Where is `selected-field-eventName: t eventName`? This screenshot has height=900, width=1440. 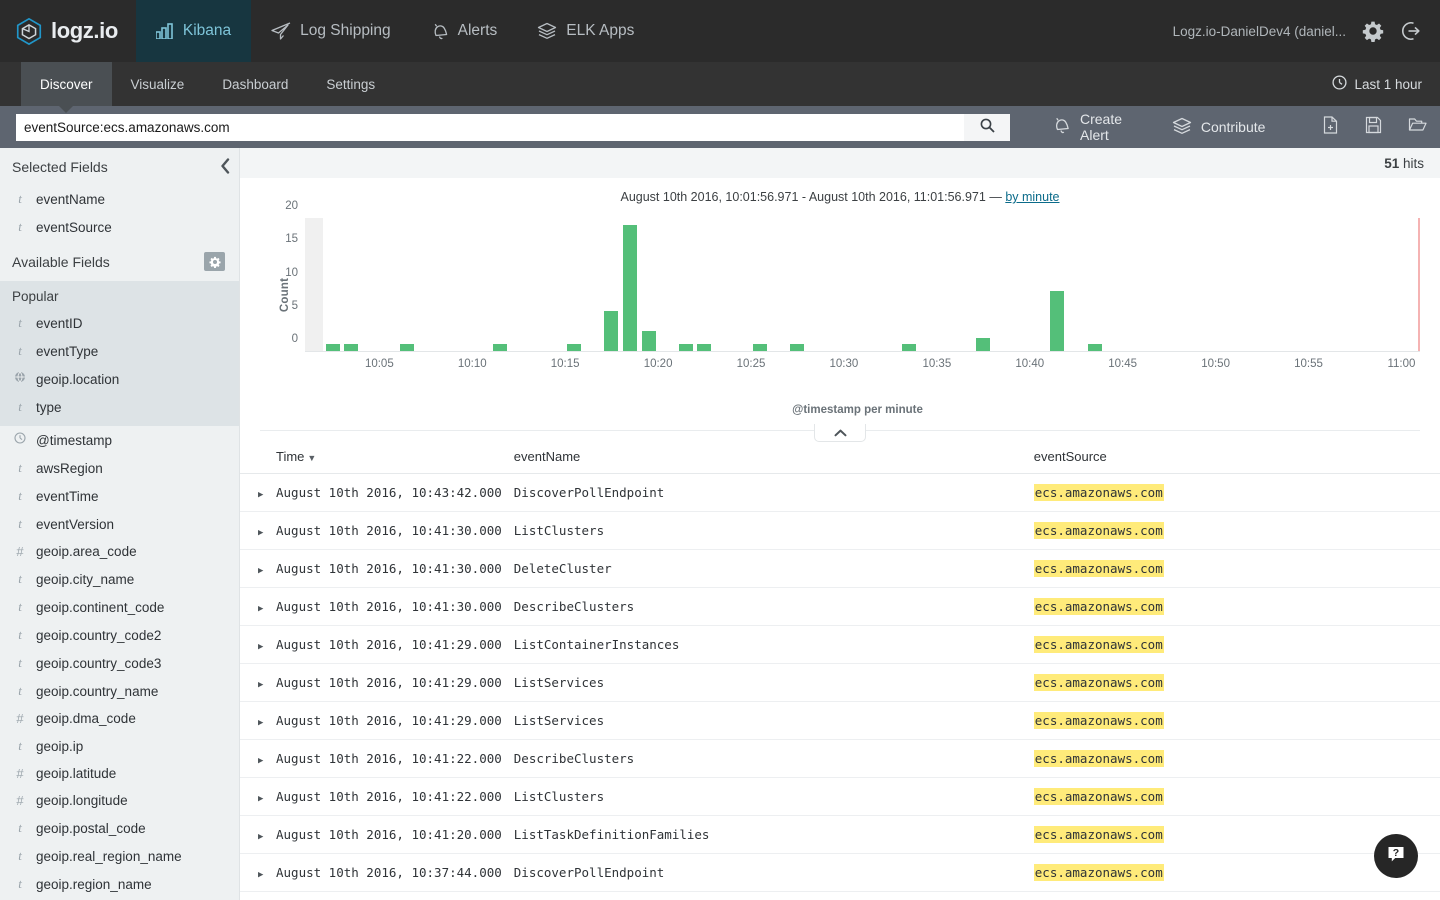
selected-field-eventName: t eventName is located at coordinates (119, 199).